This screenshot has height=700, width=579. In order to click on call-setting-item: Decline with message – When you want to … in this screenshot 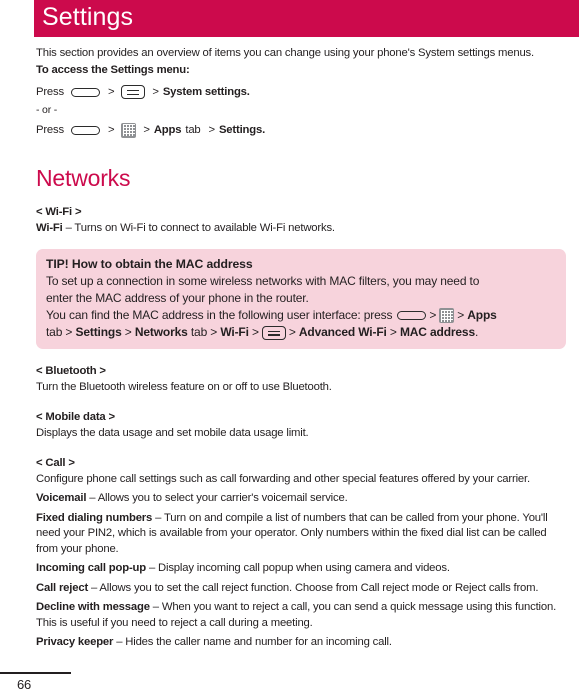, I will do `click(302, 613)`.